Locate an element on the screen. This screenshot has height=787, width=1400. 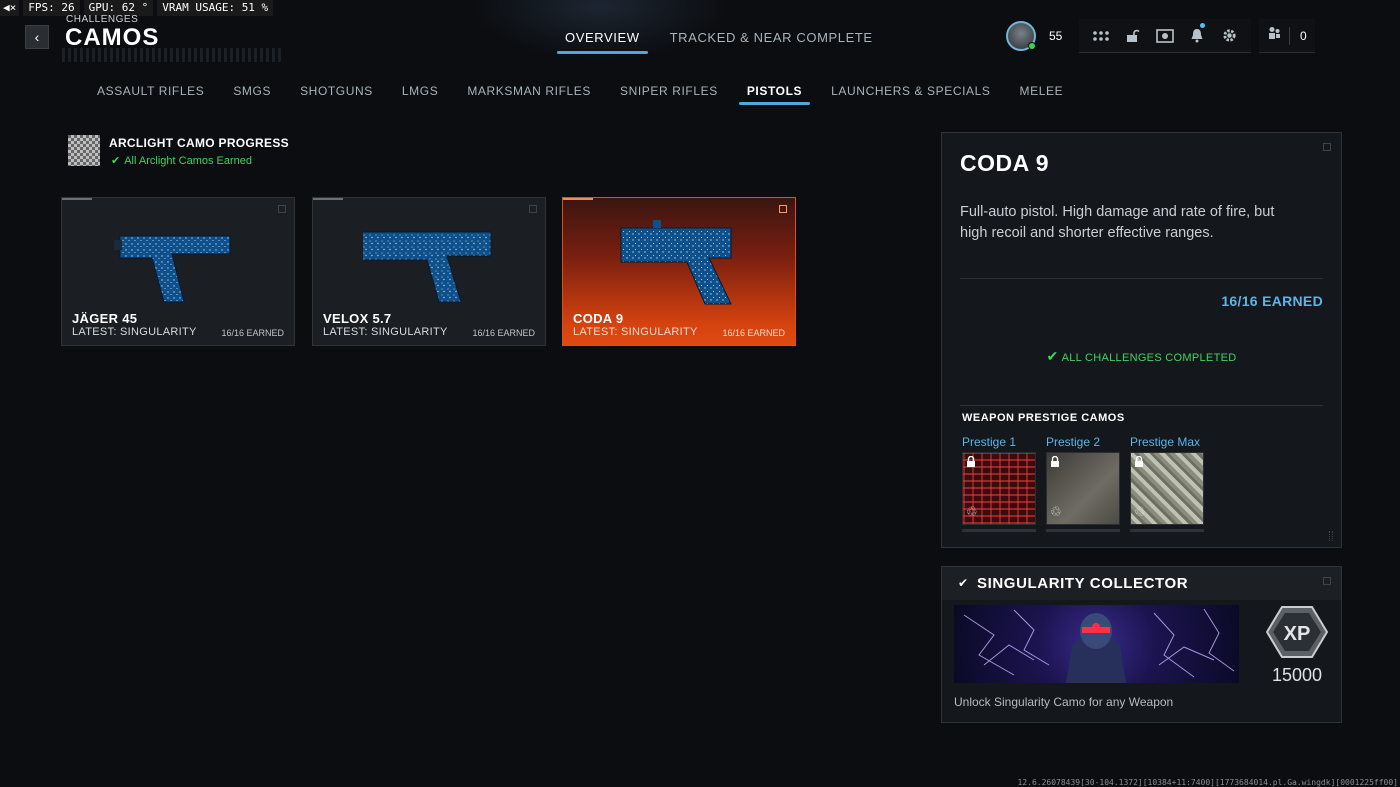
singularity-banner-image is located at coordinates (1096, 644).